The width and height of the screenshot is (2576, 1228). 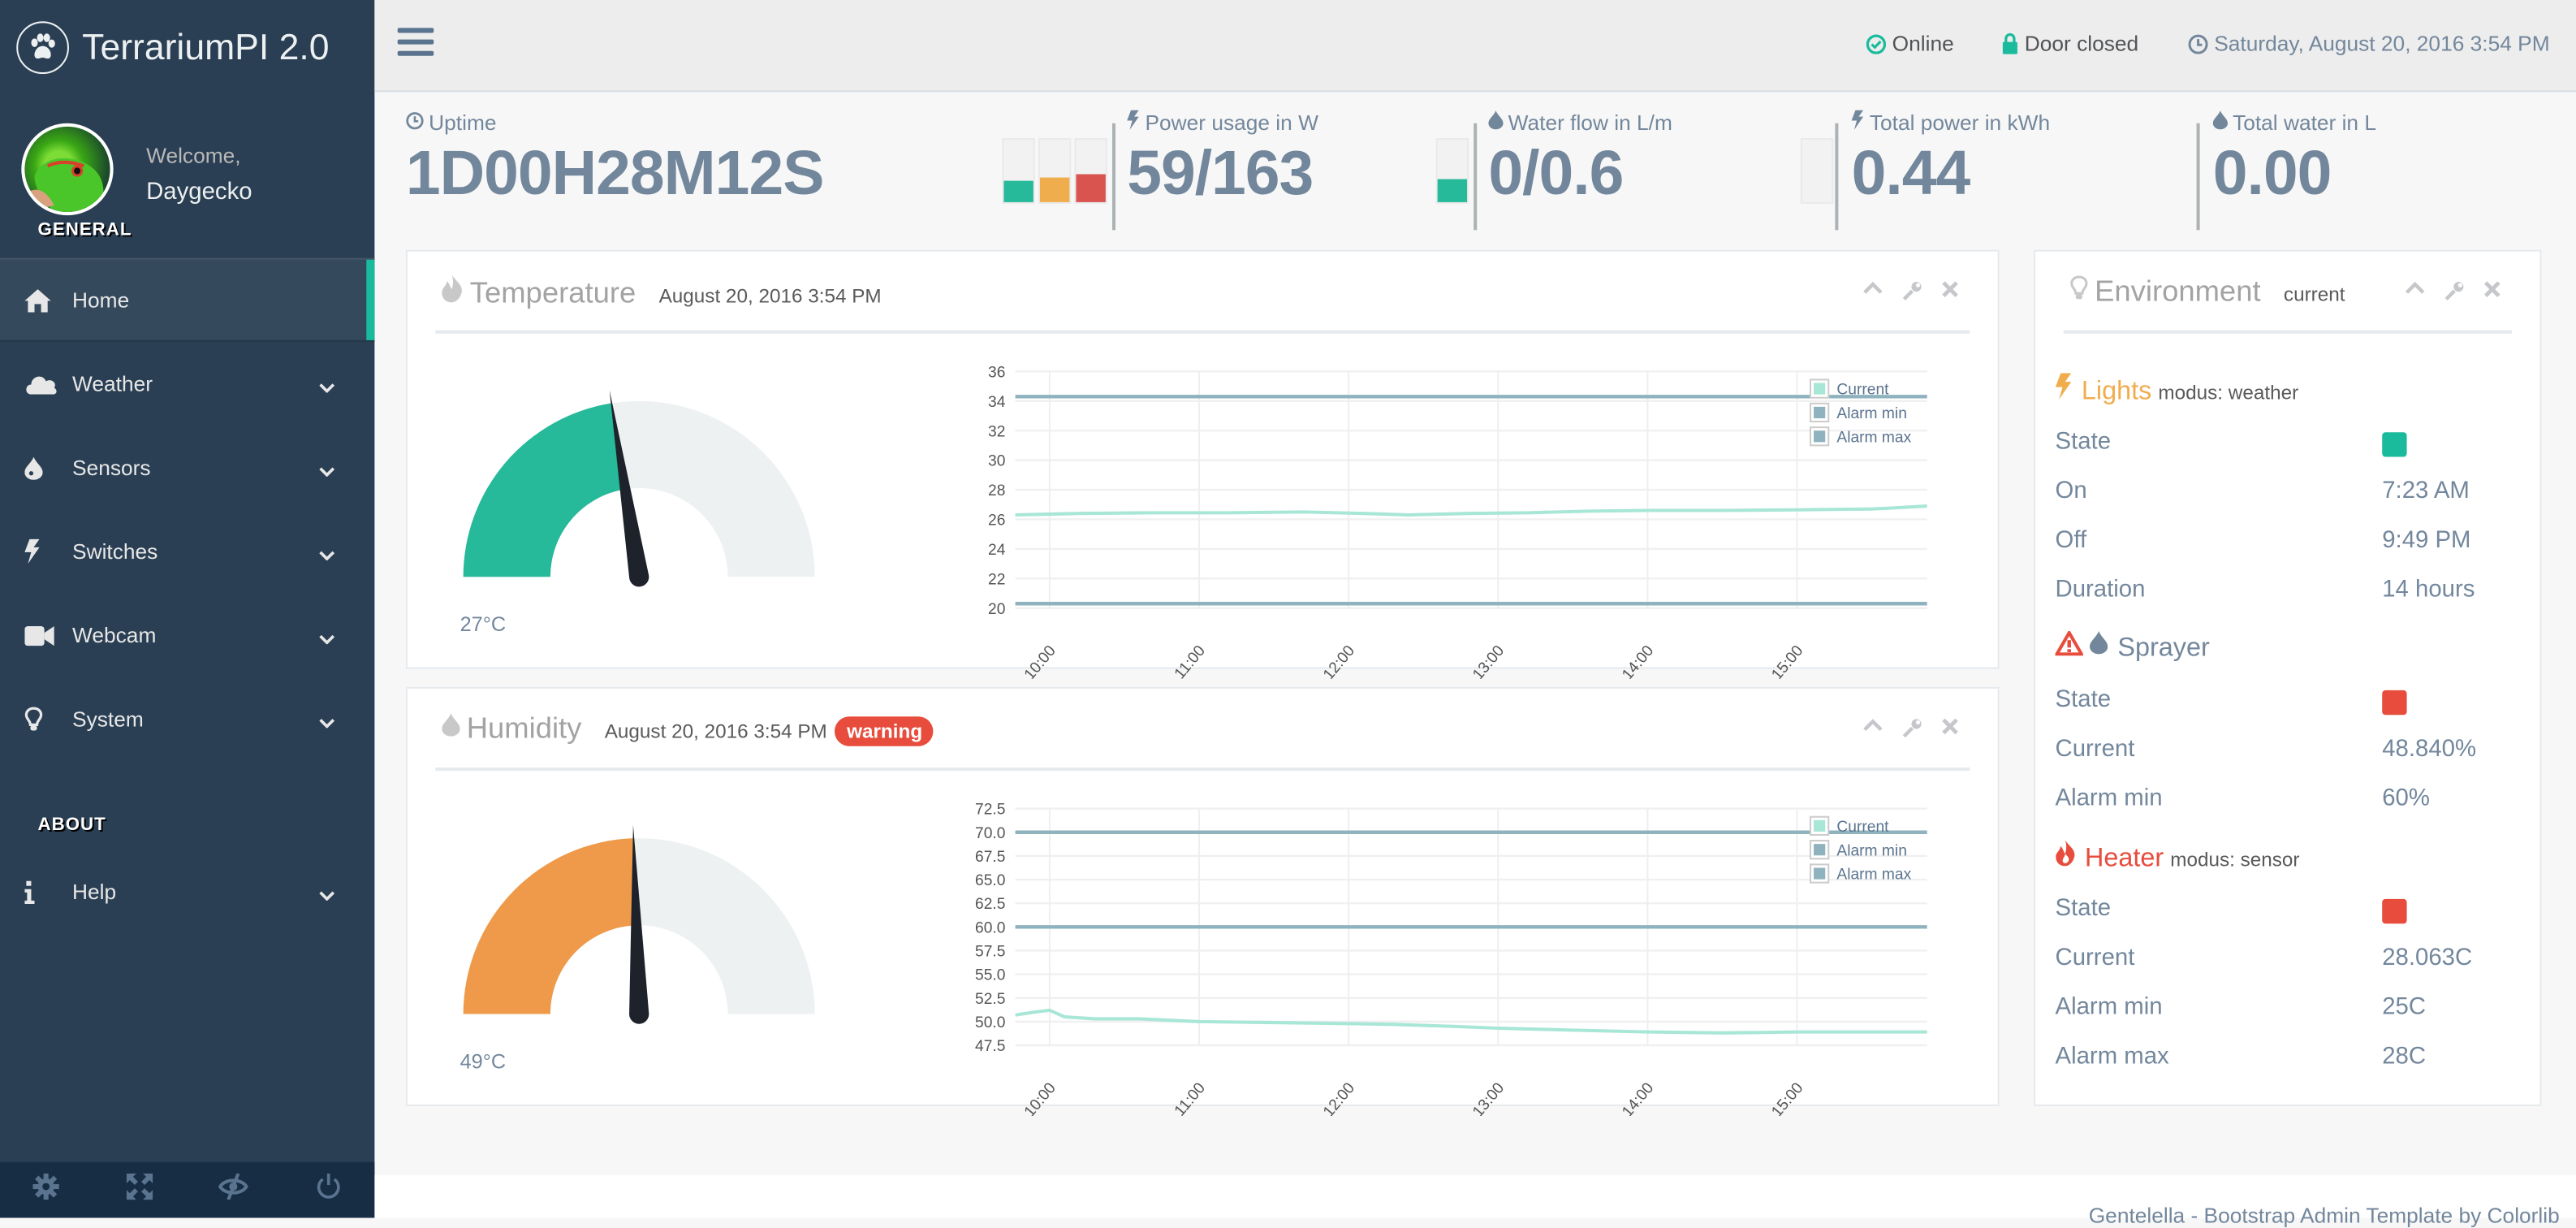 What do you see at coordinates (2228, 393) in the screenshot?
I see `lights-modus: modus: weather` at bounding box center [2228, 393].